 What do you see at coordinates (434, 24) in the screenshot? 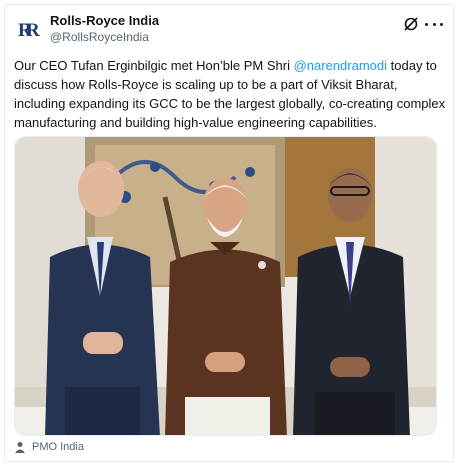
I see `more-icon` at bounding box center [434, 24].